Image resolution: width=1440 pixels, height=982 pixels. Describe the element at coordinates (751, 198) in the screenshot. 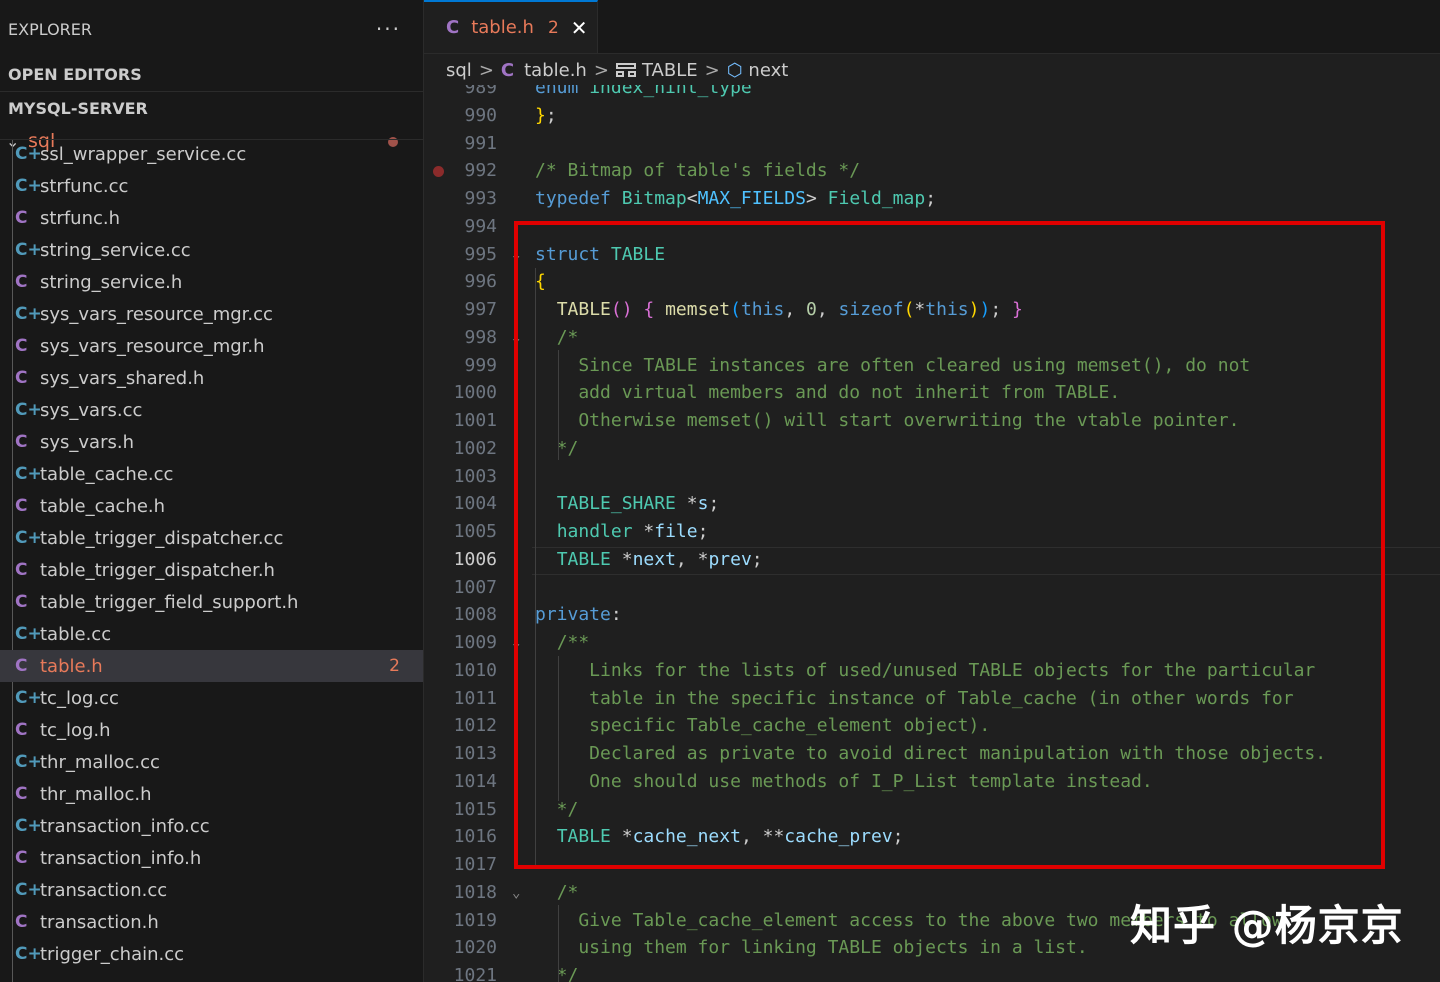

I see `code-token: MAX_FIELDS` at that location.